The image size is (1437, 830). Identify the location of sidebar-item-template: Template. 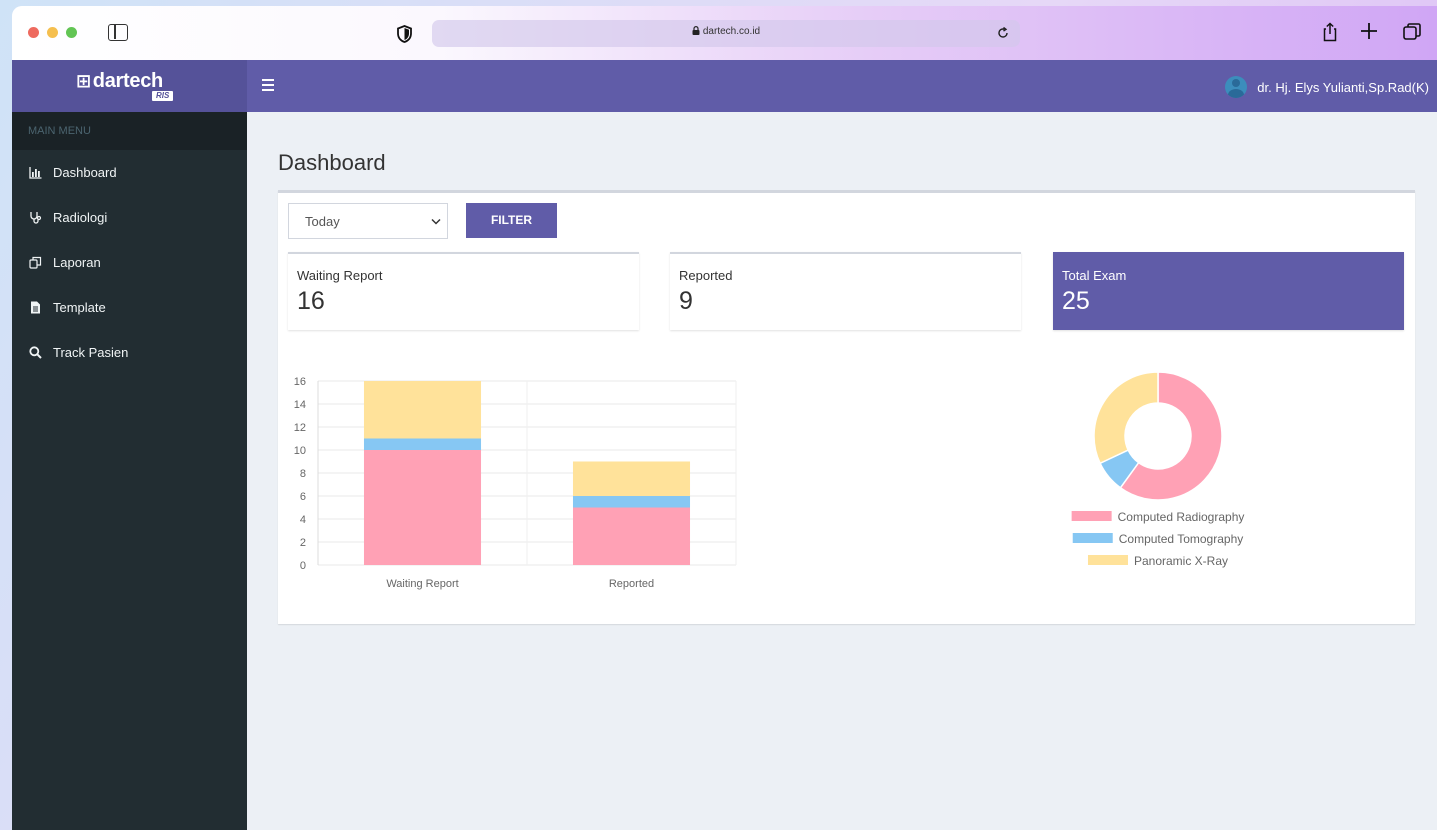
(129, 307).